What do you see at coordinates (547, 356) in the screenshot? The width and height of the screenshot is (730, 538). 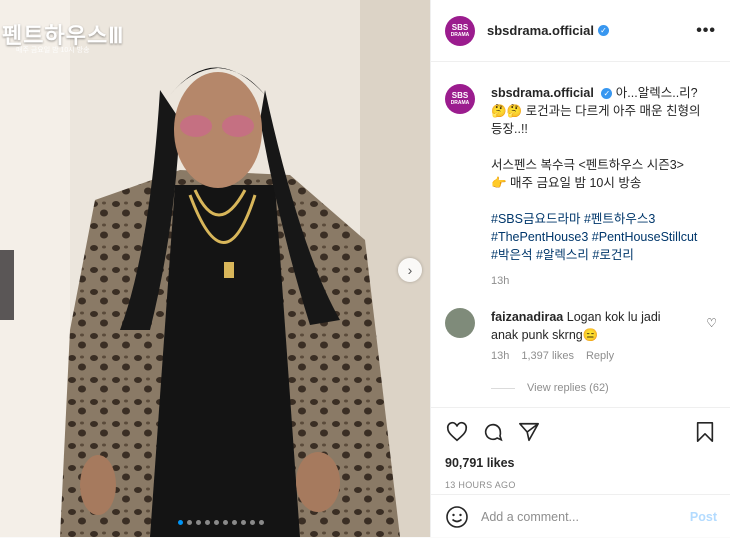 I see `comment-likes: 1,397 likes` at bounding box center [547, 356].